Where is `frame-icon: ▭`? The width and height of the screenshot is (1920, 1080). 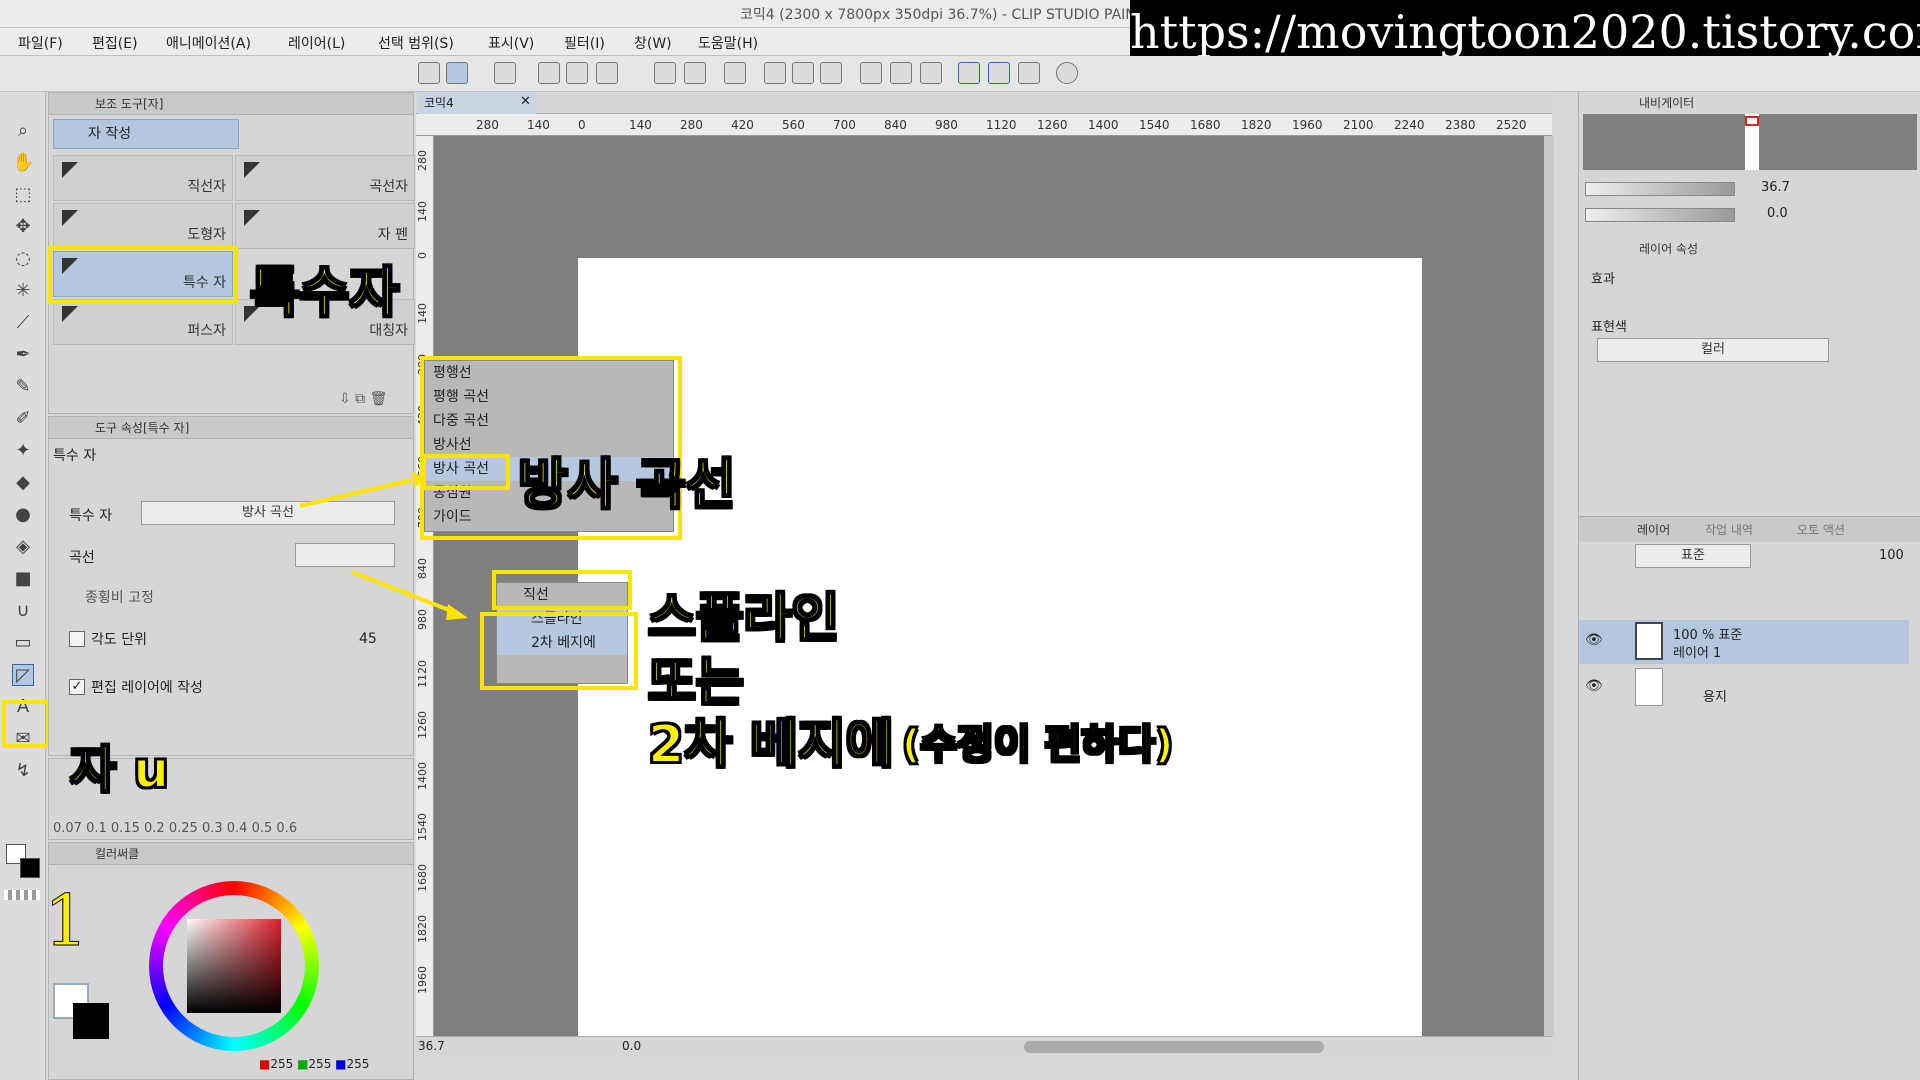
frame-icon: ▭ is located at coordinates (23, 643).